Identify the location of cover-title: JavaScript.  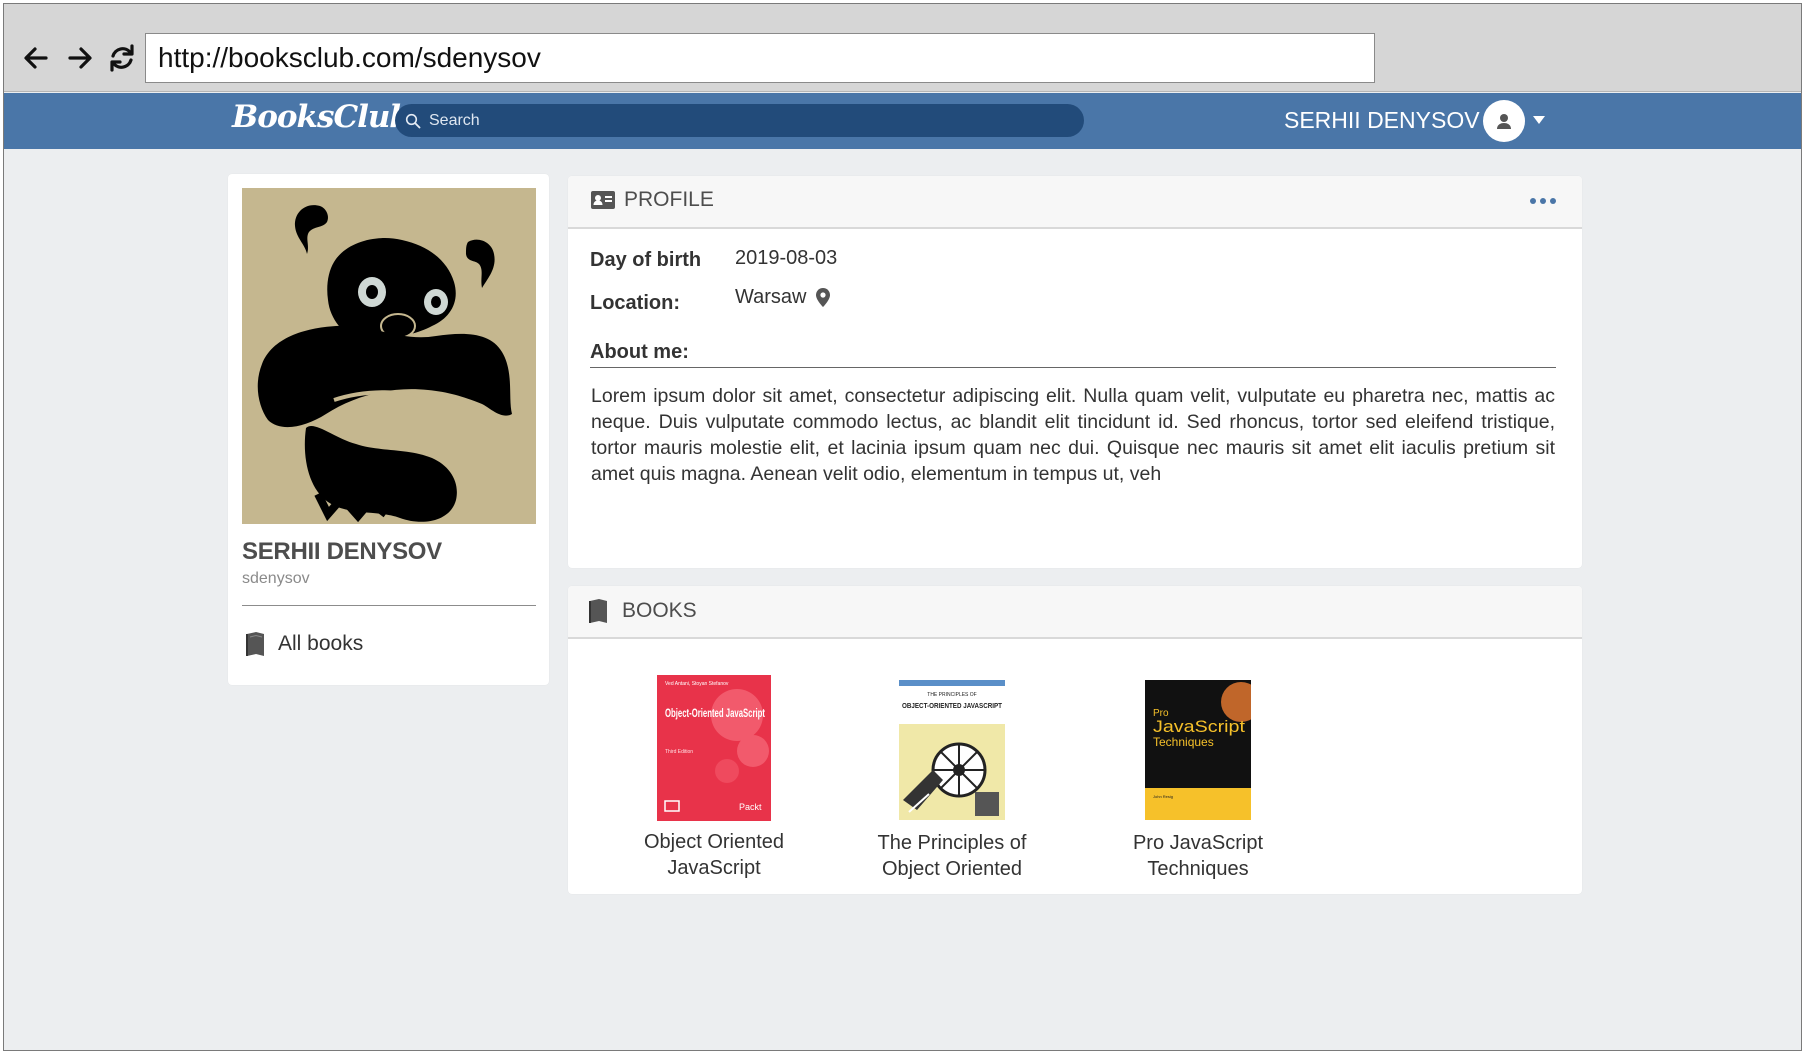
(1199, 726).